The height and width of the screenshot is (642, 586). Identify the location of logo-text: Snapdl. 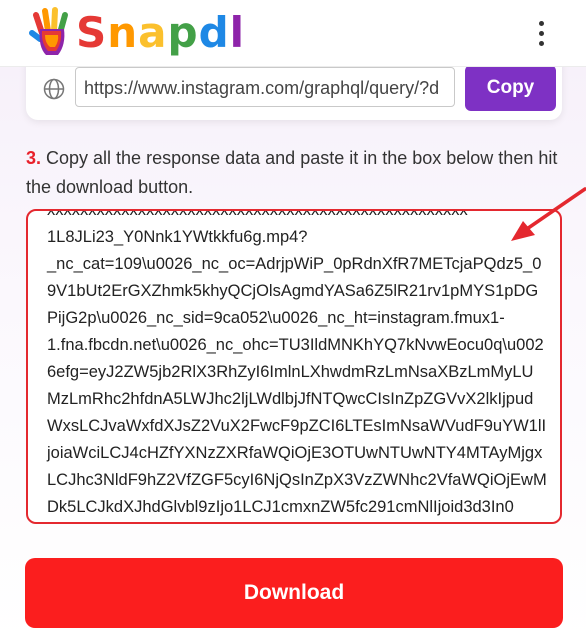
(160, 33).